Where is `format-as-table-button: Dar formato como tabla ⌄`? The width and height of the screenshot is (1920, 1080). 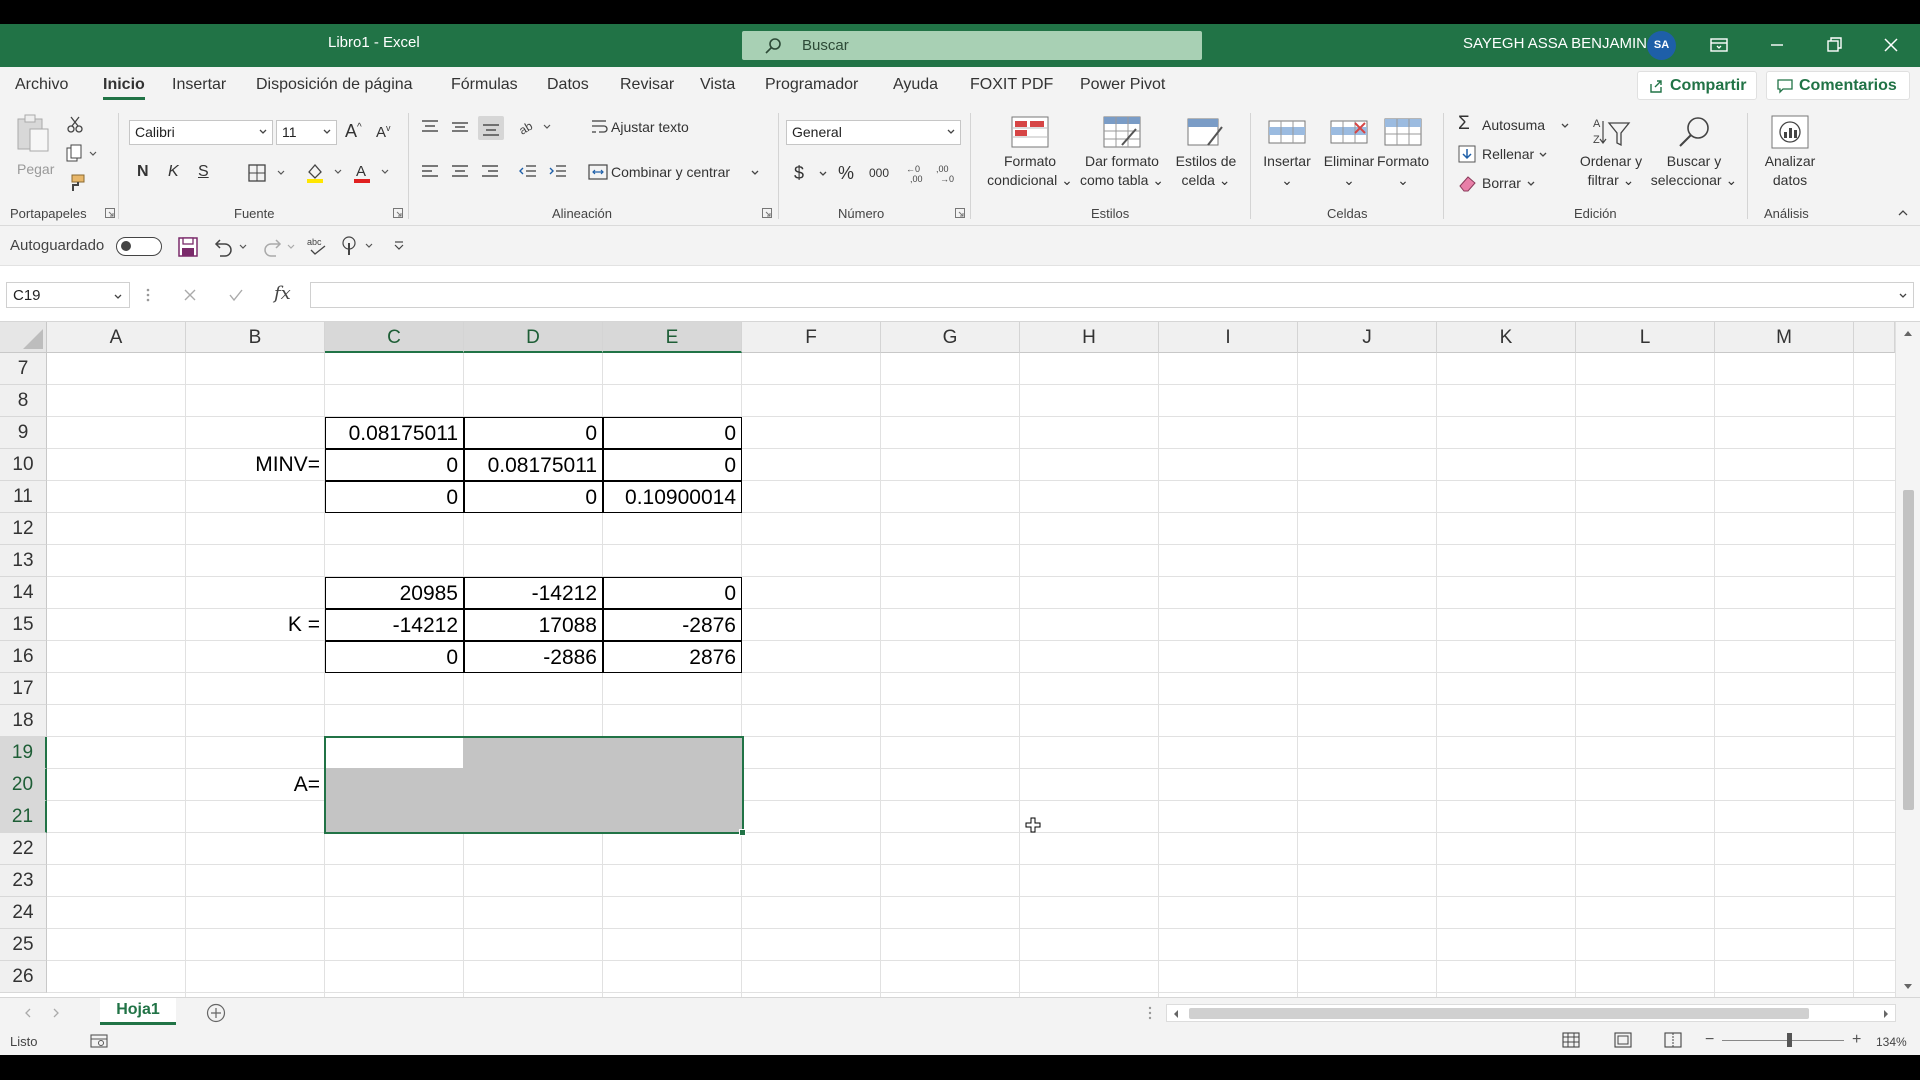
format-as-table-button: Dar formato como tabla ⌄ is located at coordinates (1122, 152).